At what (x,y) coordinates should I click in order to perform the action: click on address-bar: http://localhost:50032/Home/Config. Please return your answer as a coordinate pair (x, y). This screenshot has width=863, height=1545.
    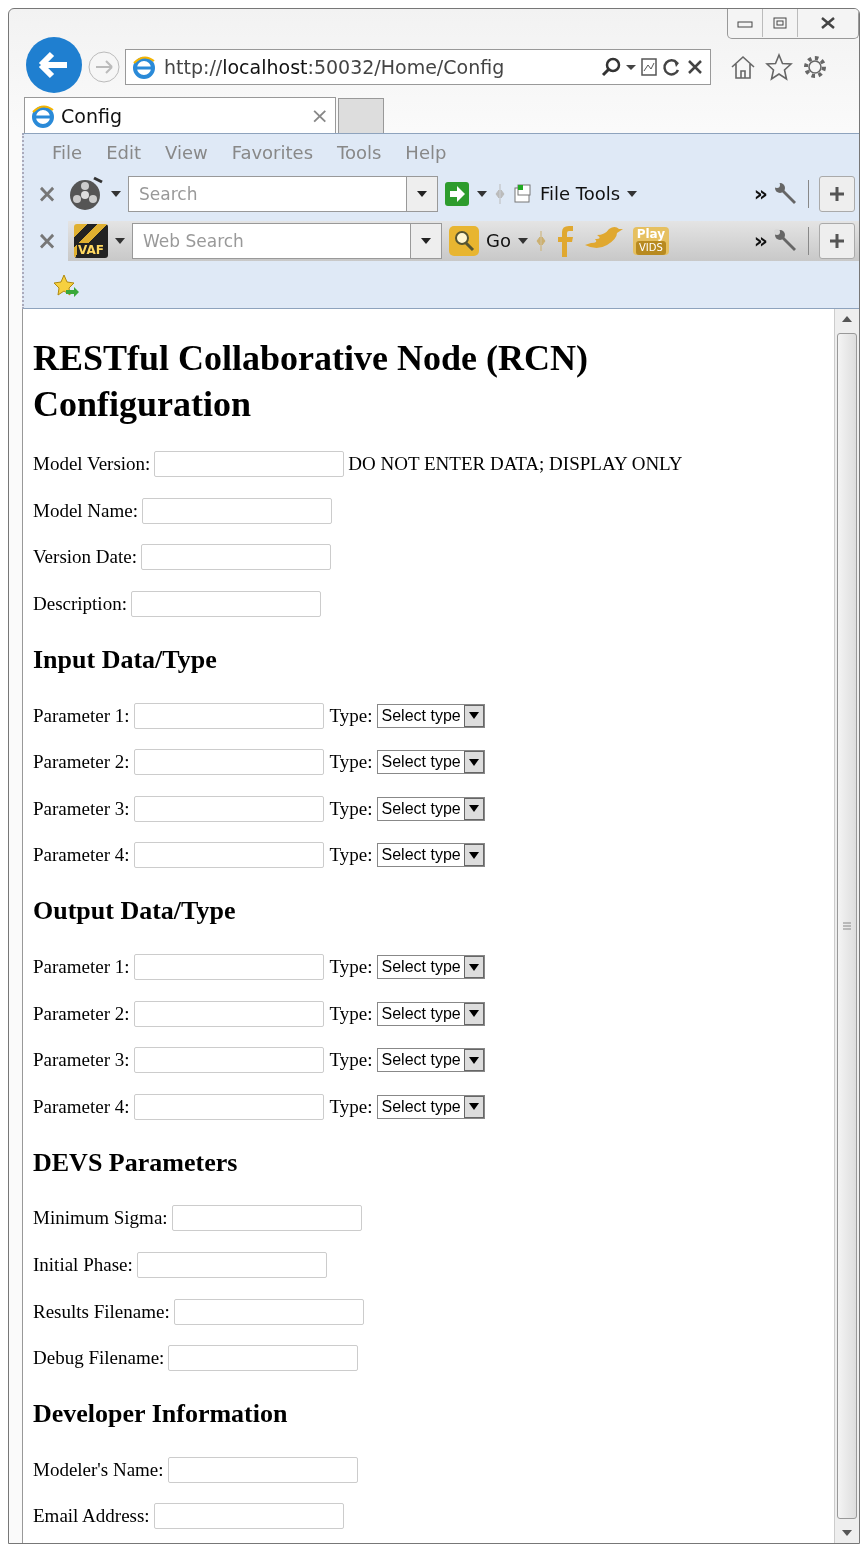
    Looking at the image, I should click on (418, 67).